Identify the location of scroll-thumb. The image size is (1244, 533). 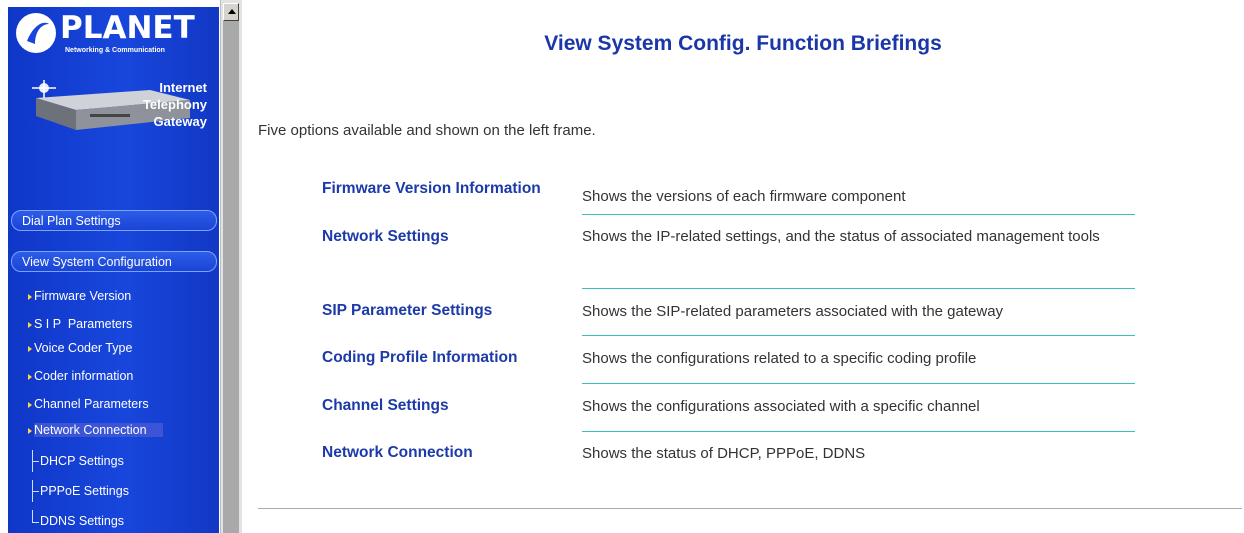
(231, 277).